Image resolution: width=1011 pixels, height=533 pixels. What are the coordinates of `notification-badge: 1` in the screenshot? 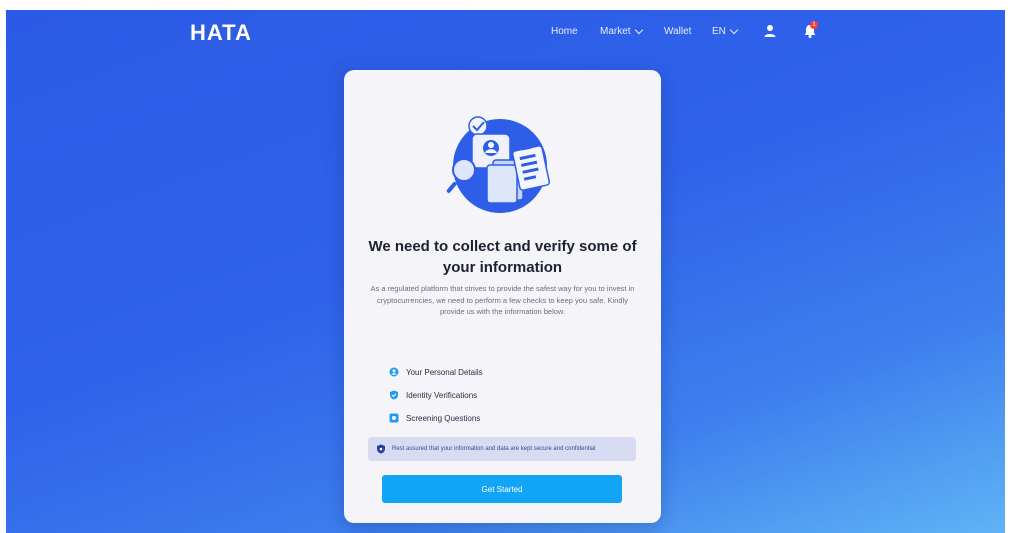 It's located at (814, 25).